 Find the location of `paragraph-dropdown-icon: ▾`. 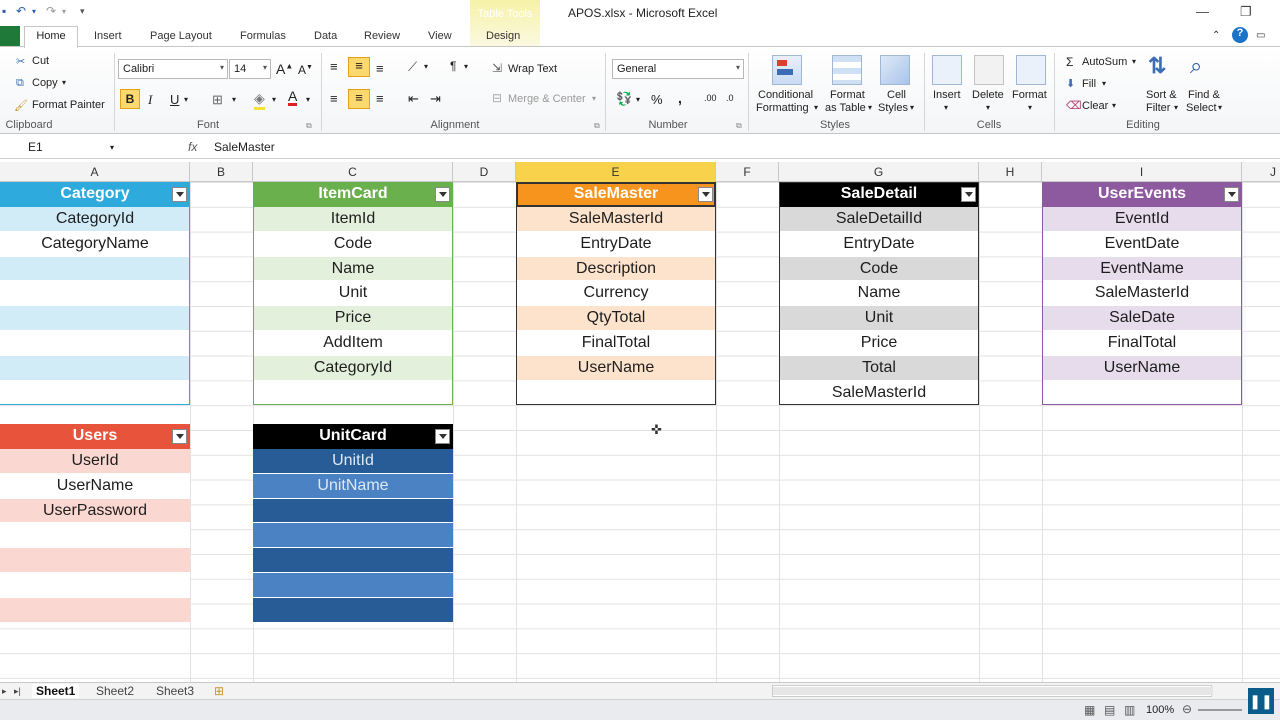

paragraph-dropdown-icon: ▾ is located at coordinates (466, 66).